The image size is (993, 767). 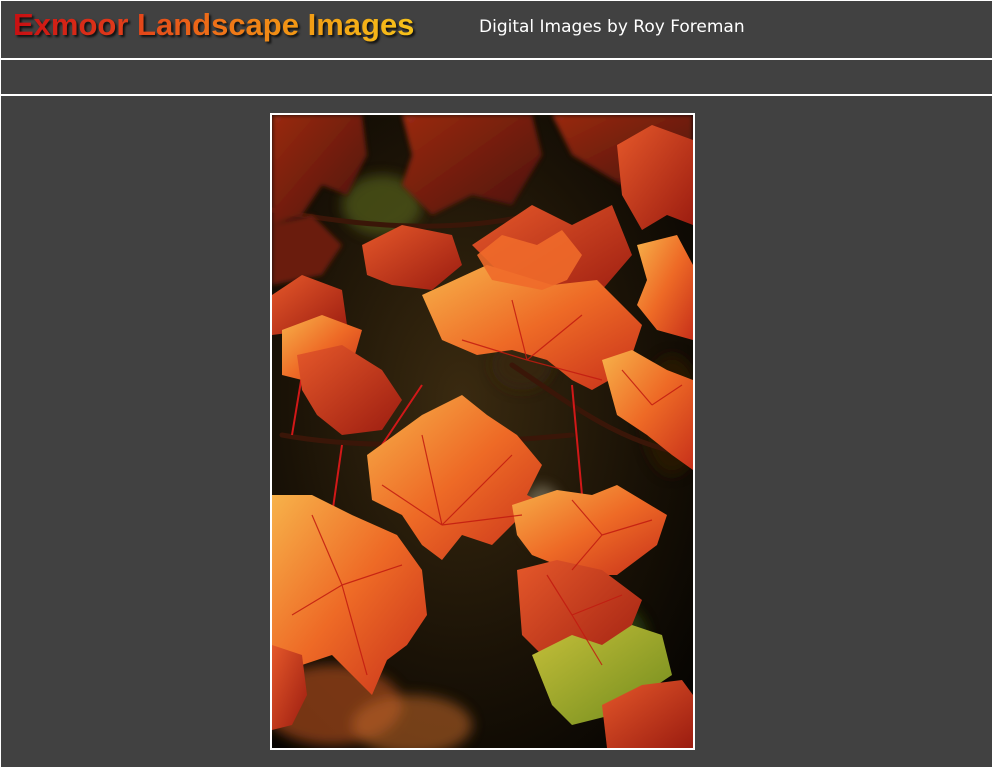 What do you see at coordinates (612, 27) in the screenshot?
I see `site-subtitle: Digital Images by Roy Foreman` at bounding box center [612, 27].